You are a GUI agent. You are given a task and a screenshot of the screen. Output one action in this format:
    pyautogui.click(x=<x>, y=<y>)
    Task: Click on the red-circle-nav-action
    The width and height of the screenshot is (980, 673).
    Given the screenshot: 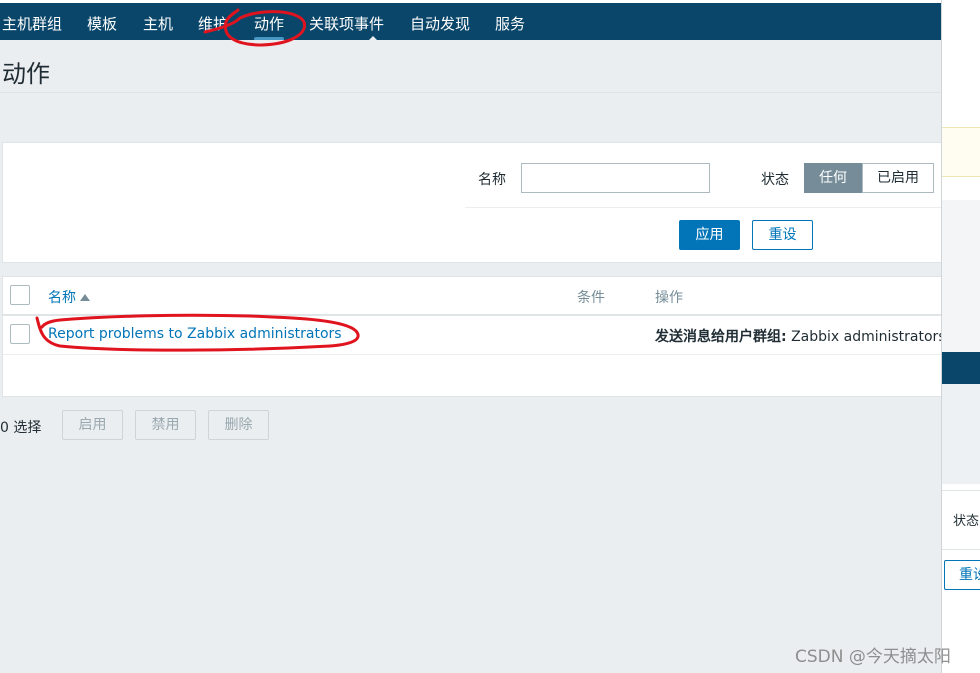 What is the action you would take?
    pyautogui.click(x=254, y=27)
    